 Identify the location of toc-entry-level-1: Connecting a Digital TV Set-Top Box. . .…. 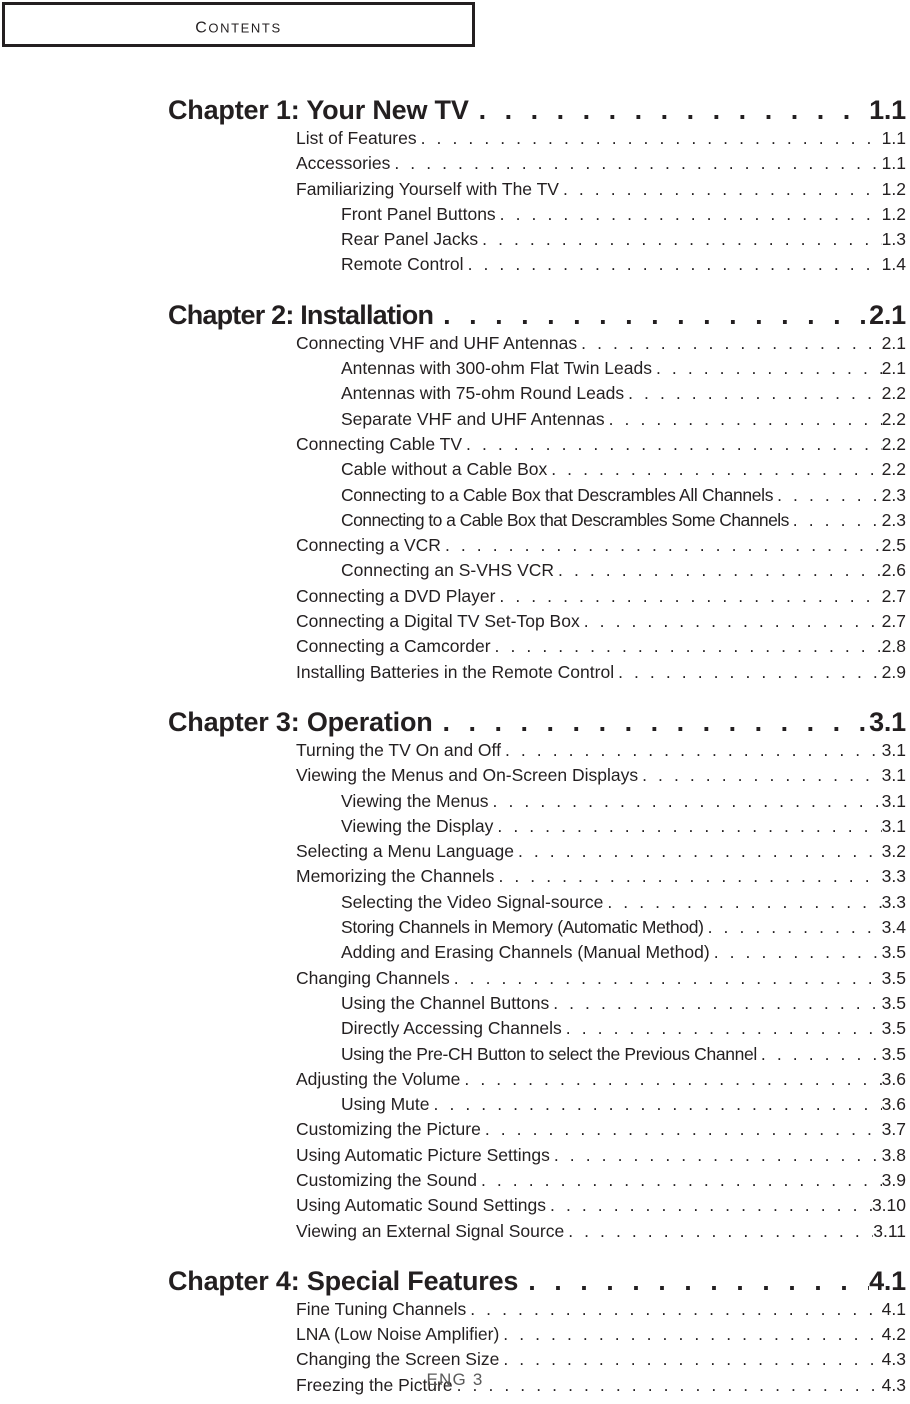
(601, 621).